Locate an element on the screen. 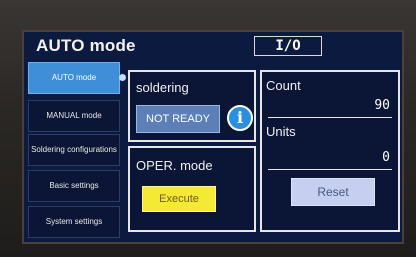 The width and height of the screenshot is (416, 257). sidebar-item-auto-mode: AUTO mode is located at coordinates (74, 78).